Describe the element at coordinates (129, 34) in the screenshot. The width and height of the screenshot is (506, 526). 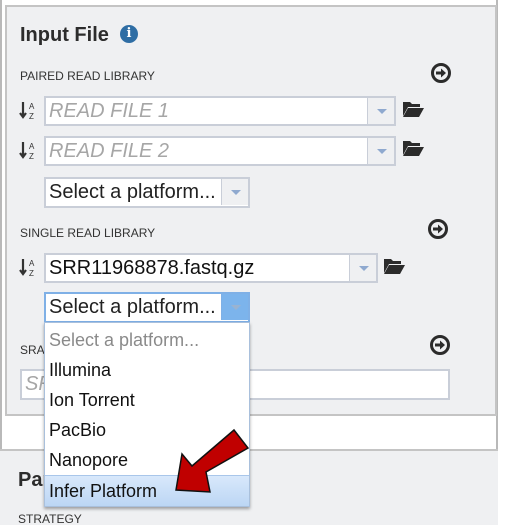
I see `info-icon: i` at that location.